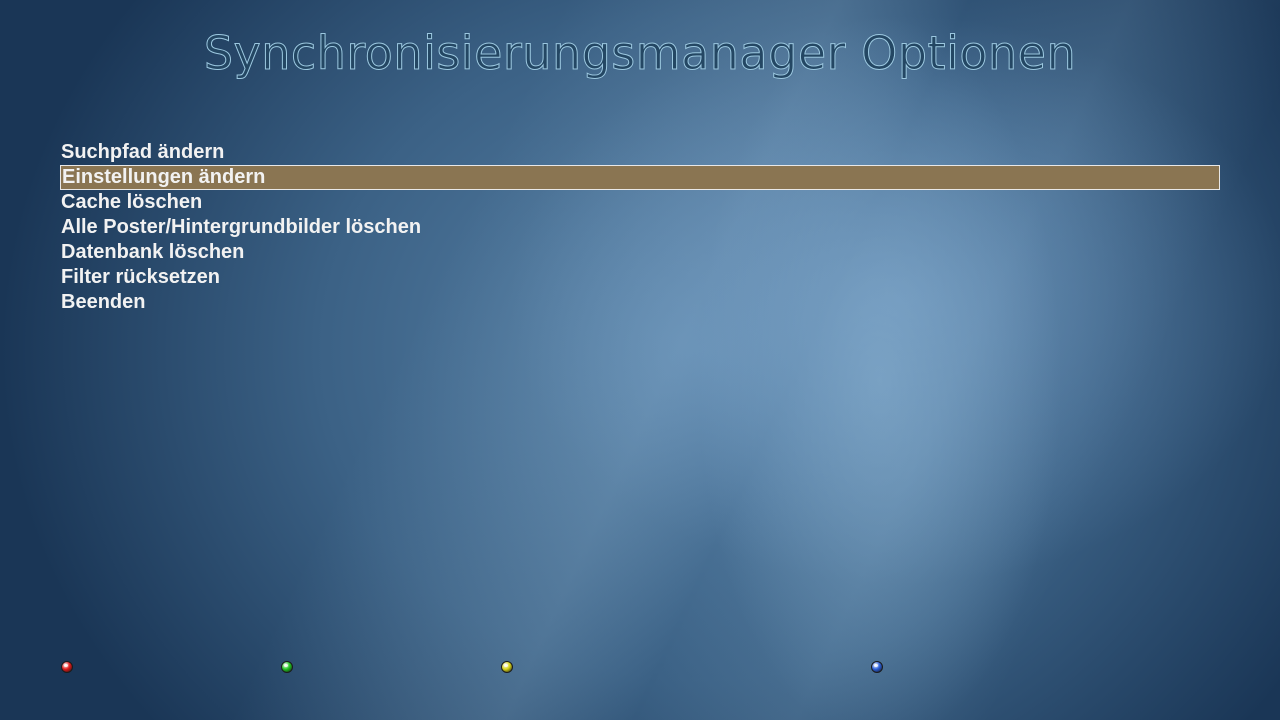 This screenshot has width=1280, height=720. What do you see at coordinates (640, 202) in the screenshot?
I see `menu-item-clear-cache: Cache löschen` at bounding box center [640, 202].